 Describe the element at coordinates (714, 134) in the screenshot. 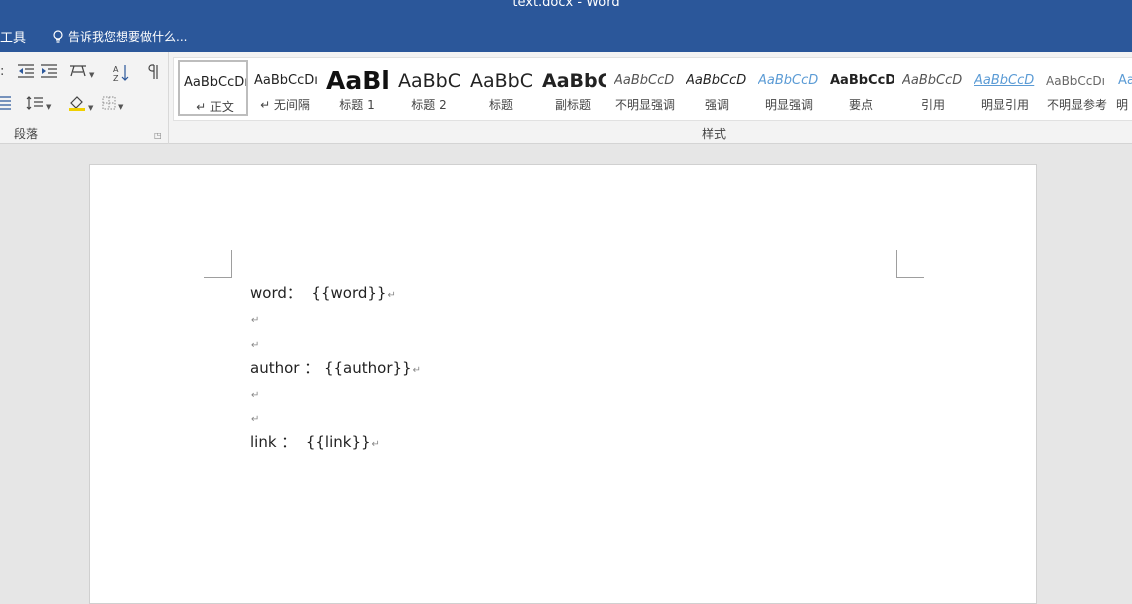

I see `styles-group-label: 样式` at that location.